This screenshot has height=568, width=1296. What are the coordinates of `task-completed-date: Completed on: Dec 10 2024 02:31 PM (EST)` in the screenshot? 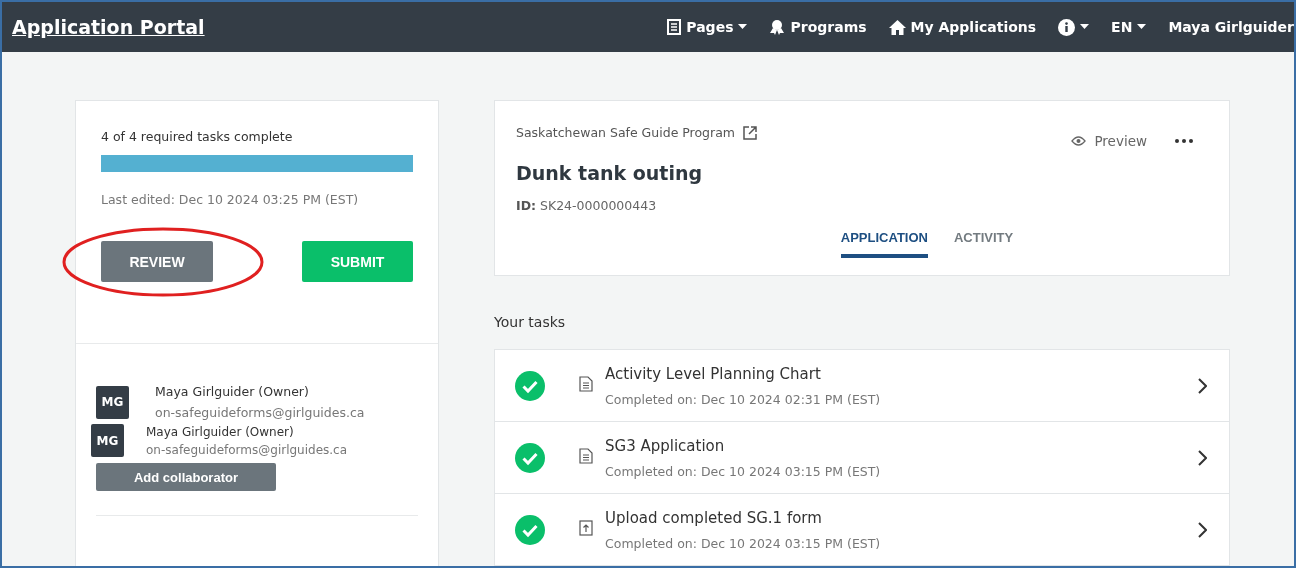 It's located at (743, 399).